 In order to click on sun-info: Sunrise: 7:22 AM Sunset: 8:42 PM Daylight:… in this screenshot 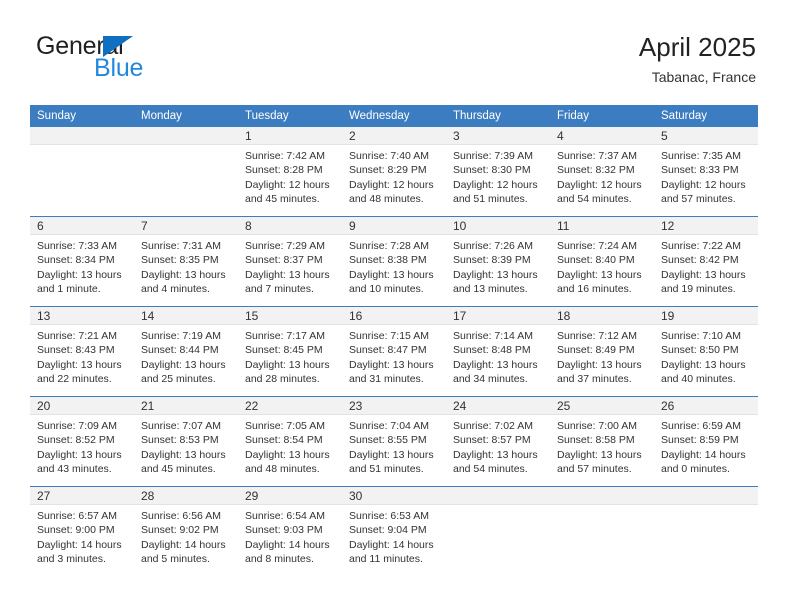, I will do `click(706, 265)`.